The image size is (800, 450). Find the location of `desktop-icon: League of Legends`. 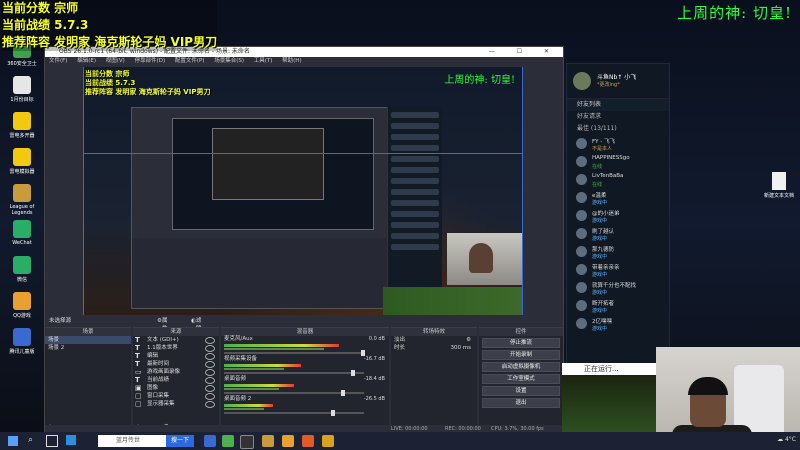

desktop-icon: League of Legends is located at coordinates (22, 201).